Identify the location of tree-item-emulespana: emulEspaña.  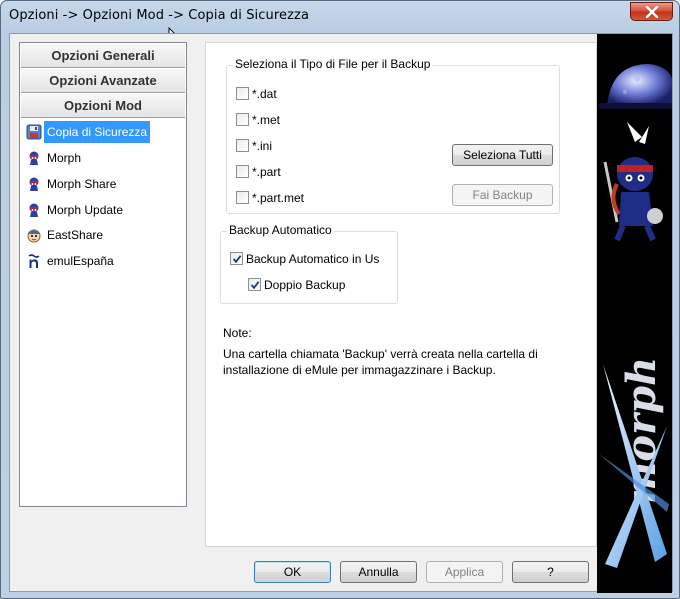
(103, 261).